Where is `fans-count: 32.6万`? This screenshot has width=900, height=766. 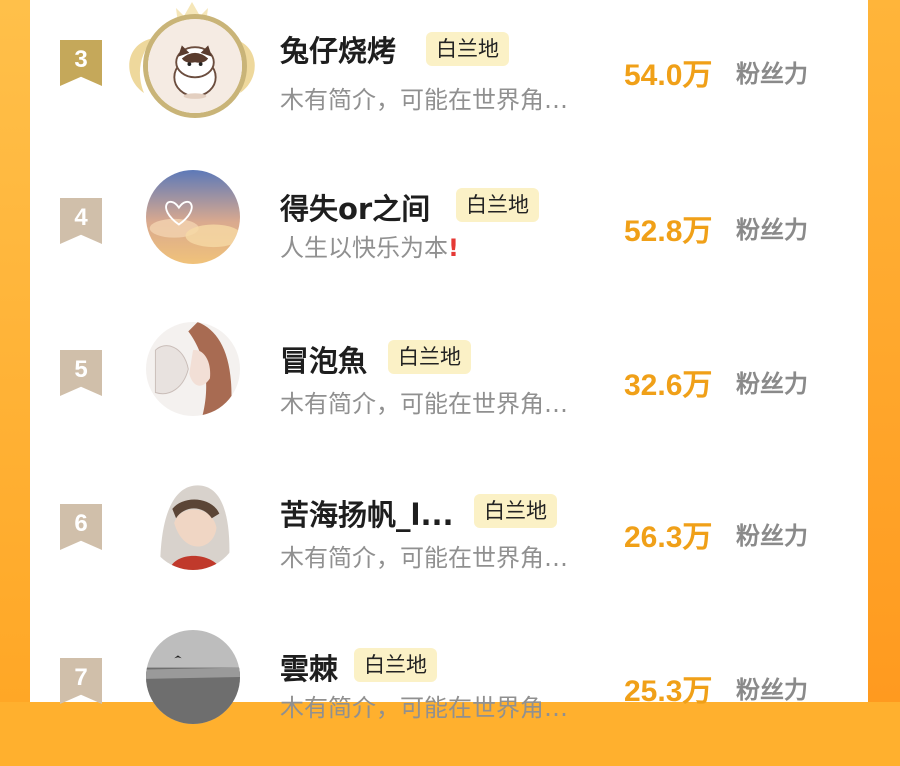 fans-count: 32.6万 is located at coordinates (668, 382).